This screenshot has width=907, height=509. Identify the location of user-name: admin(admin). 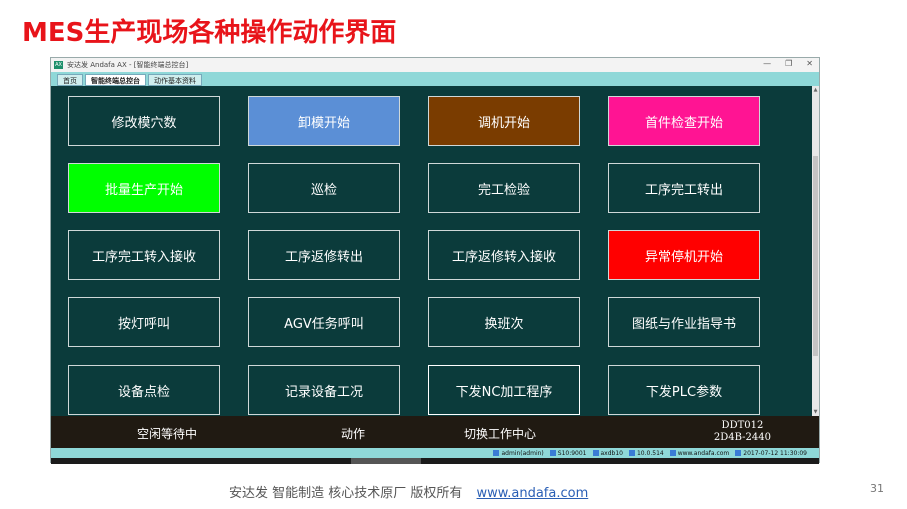
(522, 453).